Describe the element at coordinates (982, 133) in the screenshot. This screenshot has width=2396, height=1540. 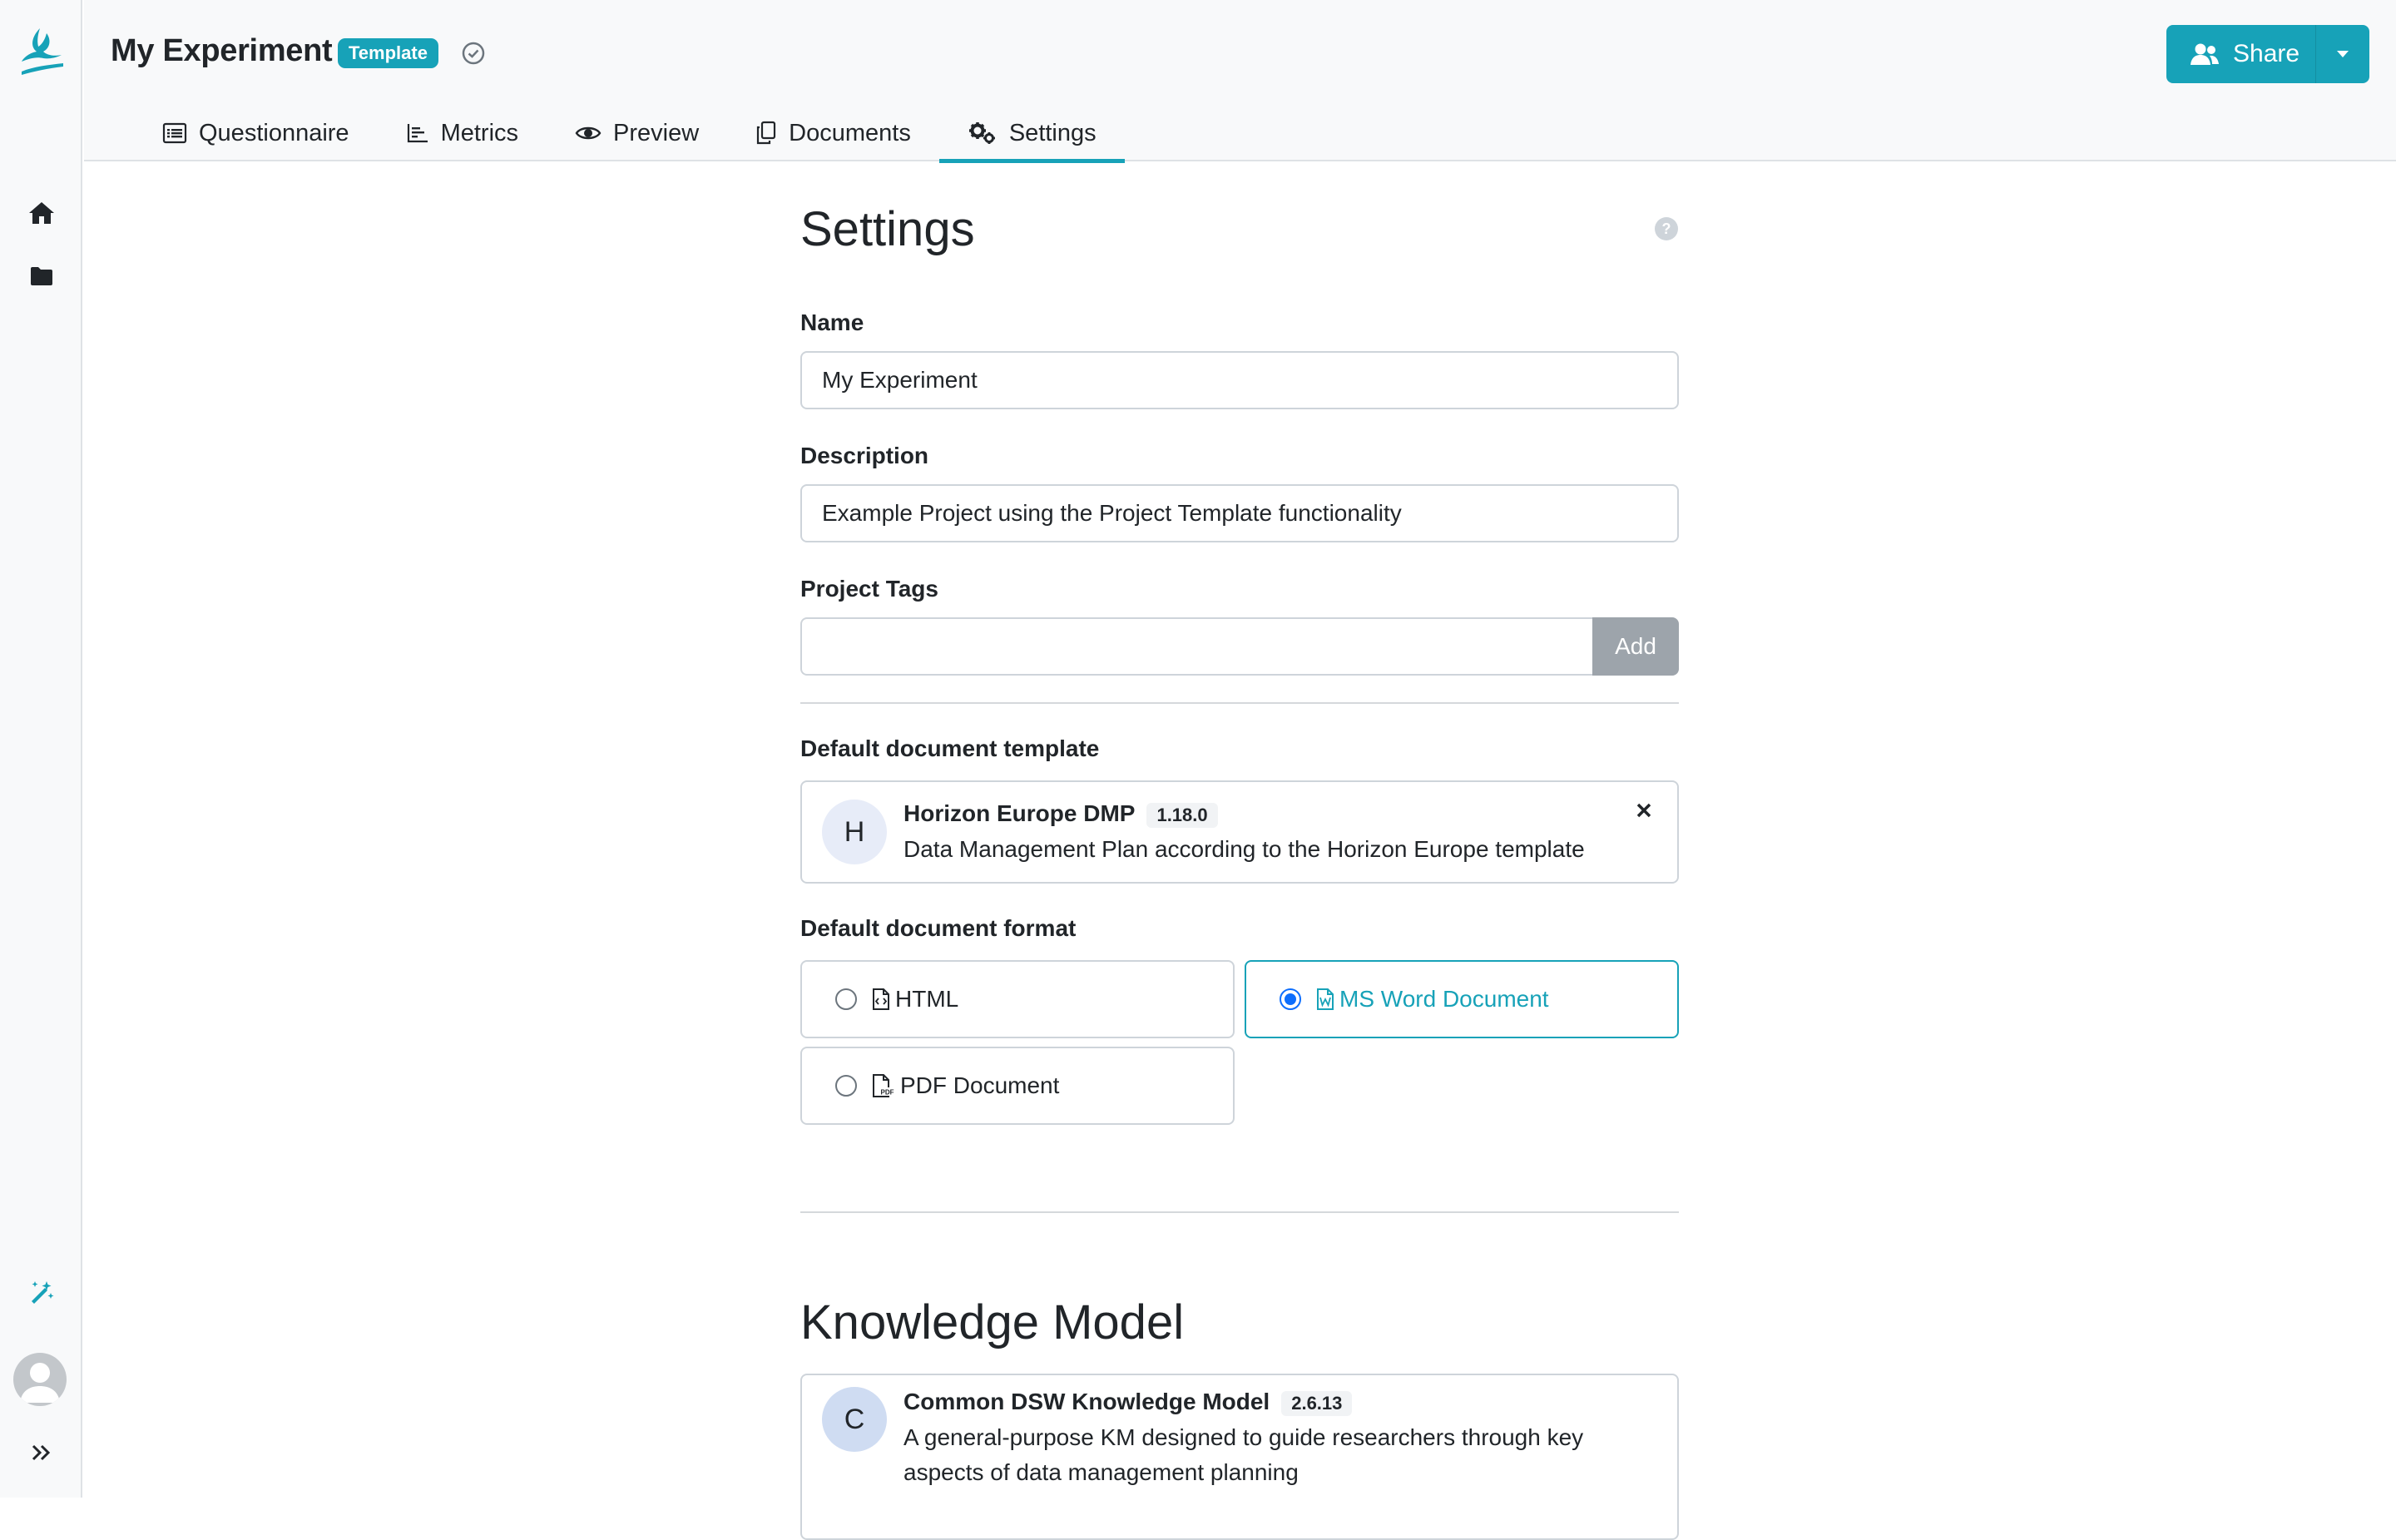
I see `gears-icon` at that location.